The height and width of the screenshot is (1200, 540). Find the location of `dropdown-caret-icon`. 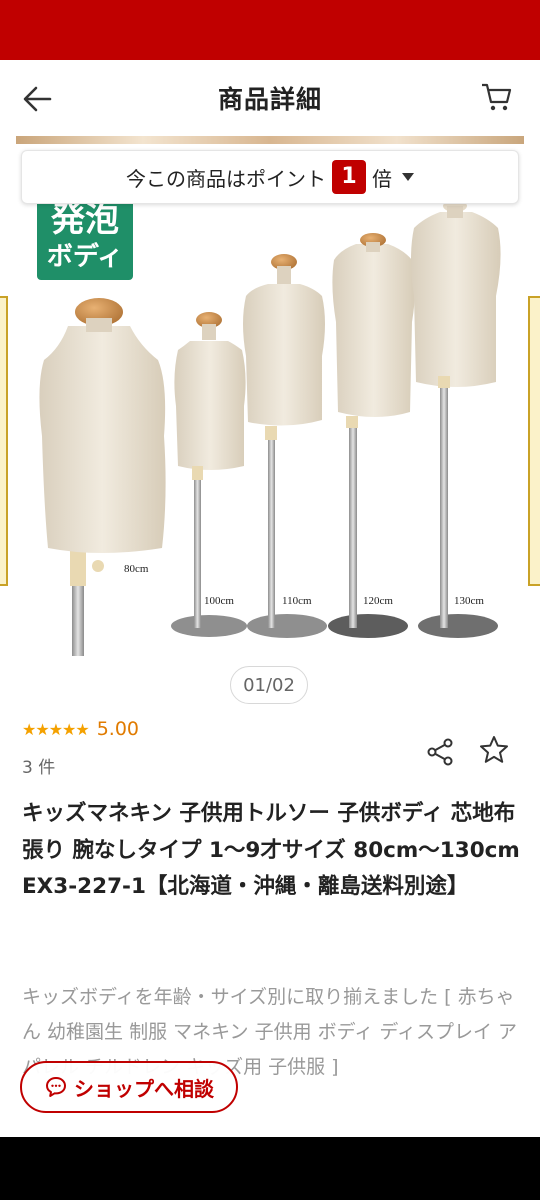

dropdown-caret-icon is located at coordinates (408, 177).